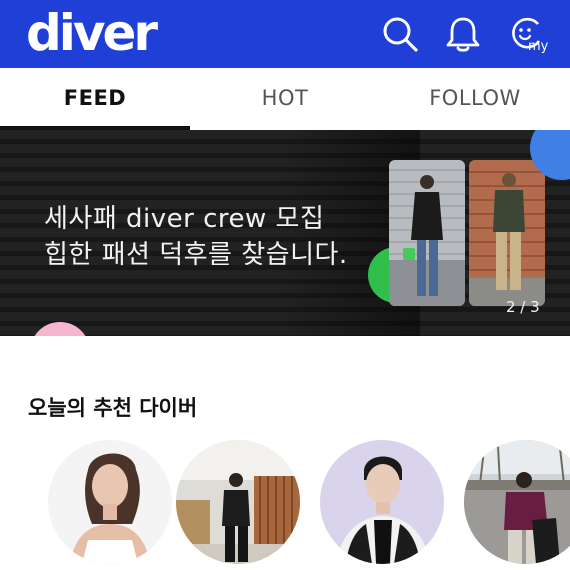  What do you see at coordinates (400, 34) in the screenshot?
I see `search-icon` at bounding box center [400, 34].